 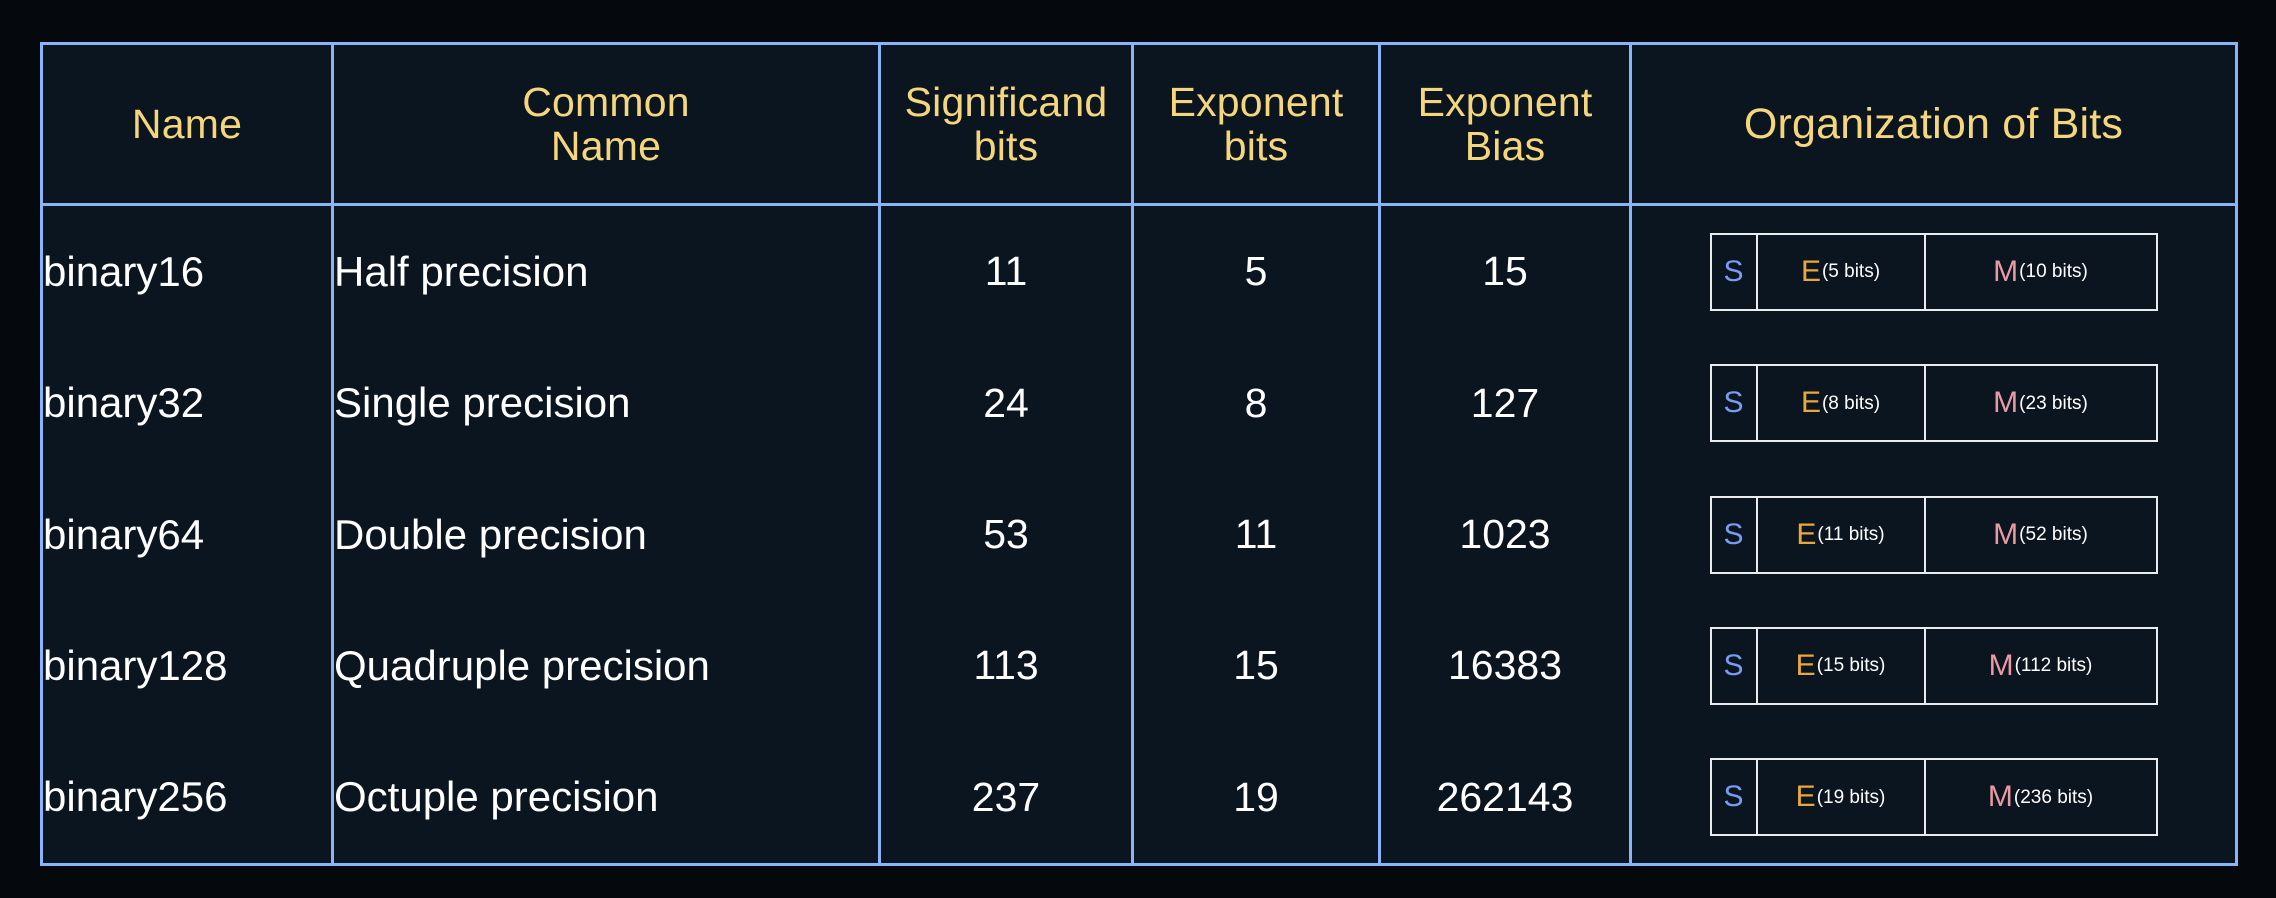 I want to click on header-cell-significand-bits: Significand bits, so click(x=1006, y=125).